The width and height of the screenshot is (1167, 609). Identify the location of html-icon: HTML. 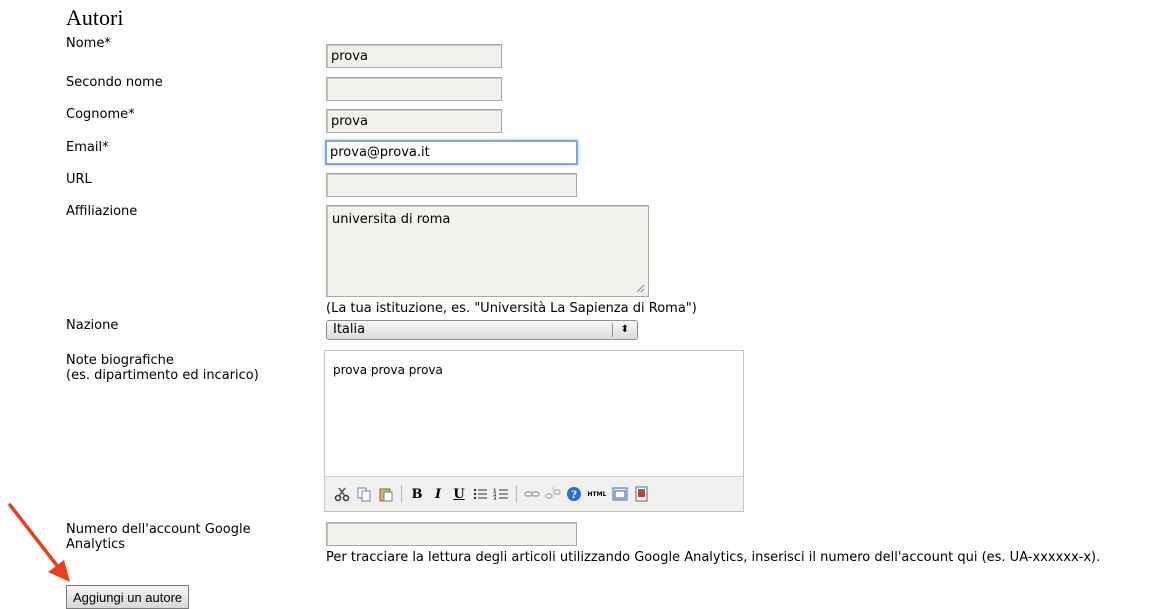
(597, 494).